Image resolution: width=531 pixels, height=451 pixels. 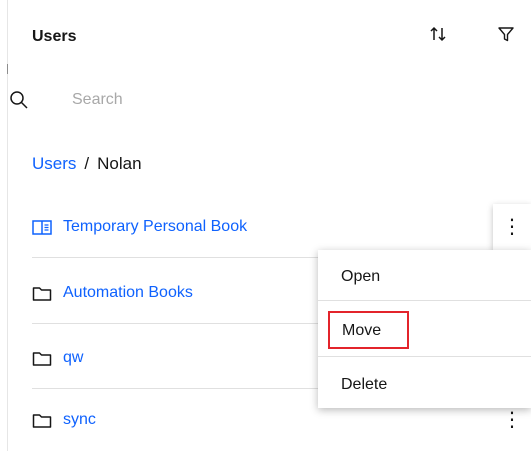 I want to click on search-bar, so click(x=158, y=100).